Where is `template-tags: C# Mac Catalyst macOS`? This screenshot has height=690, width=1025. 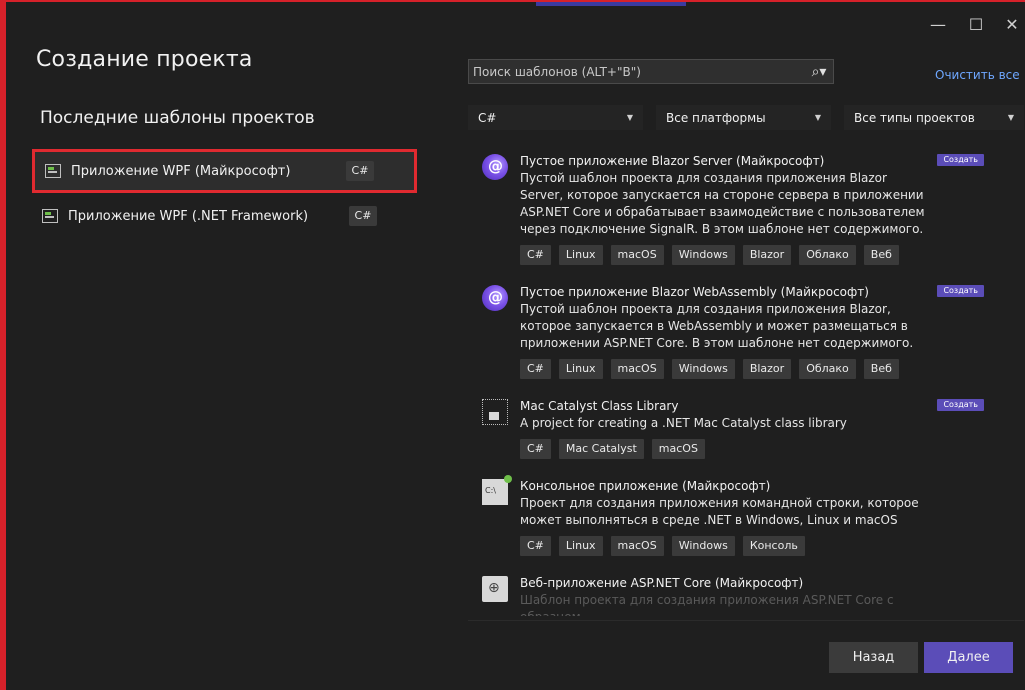
template-tags: C# Mac Catalyst macOS is located at coordinates (772, 449).